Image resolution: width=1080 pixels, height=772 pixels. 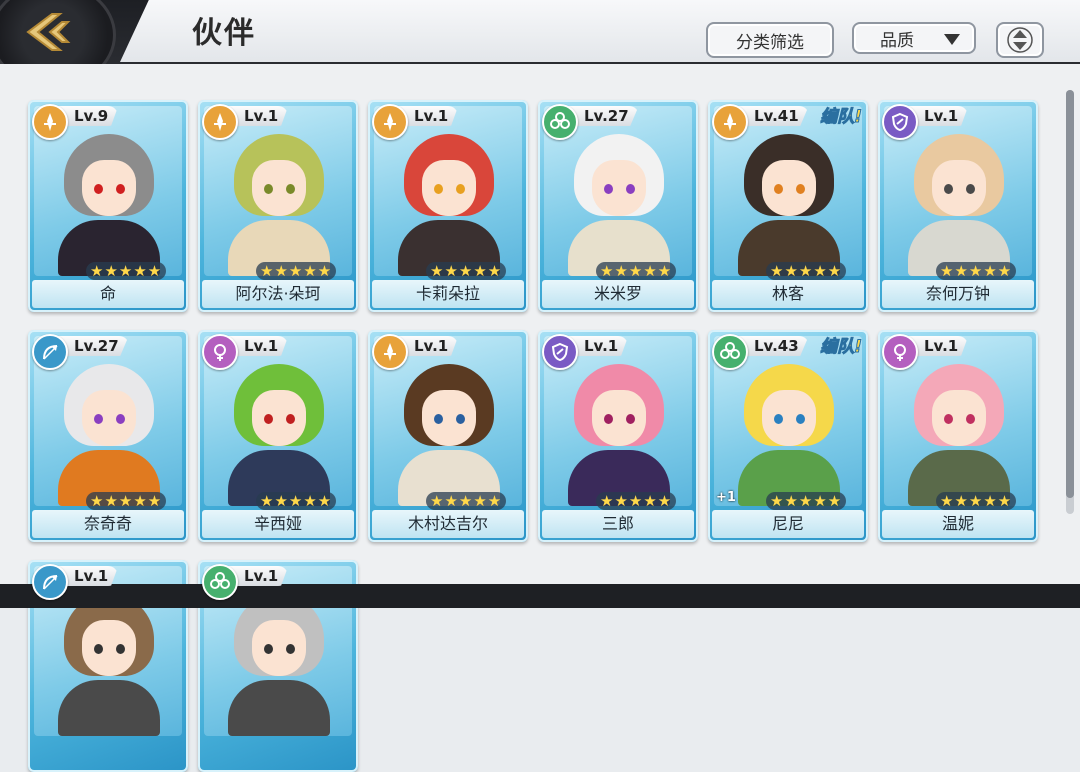 I want to click on partner-name: 阿尔法·朵珂, so click(x=278, y=294).